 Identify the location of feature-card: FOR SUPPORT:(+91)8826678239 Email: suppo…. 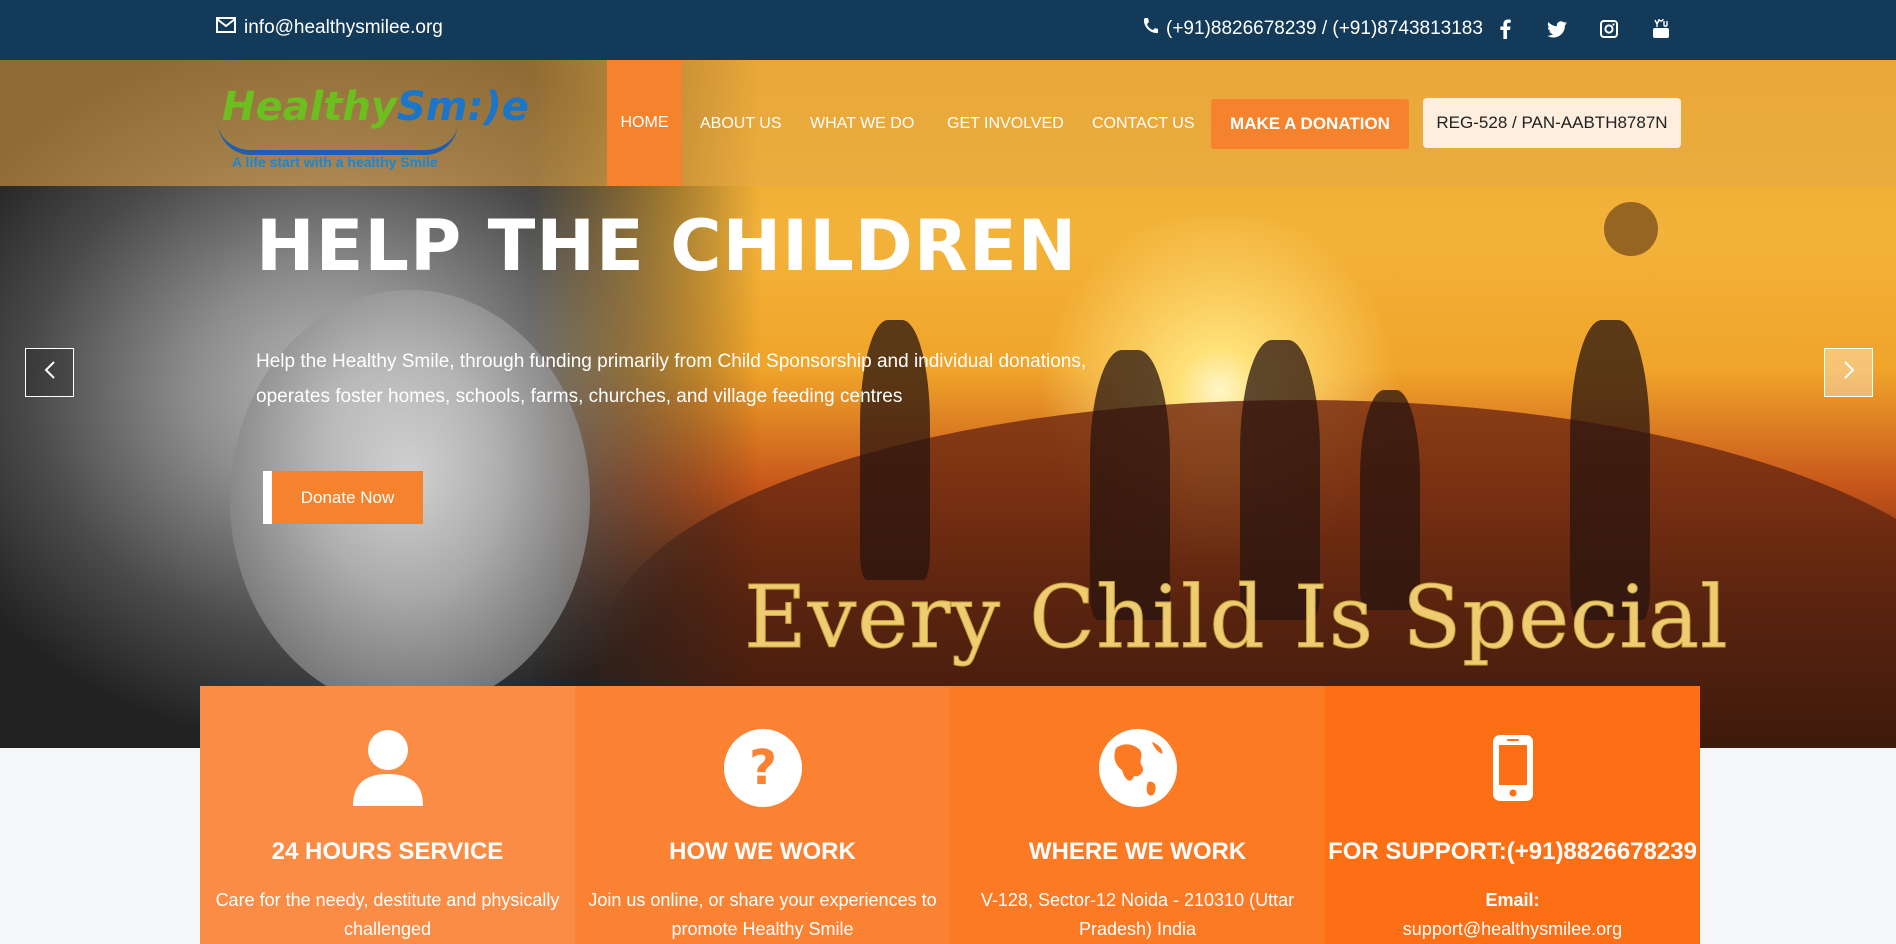
(1512, 815).